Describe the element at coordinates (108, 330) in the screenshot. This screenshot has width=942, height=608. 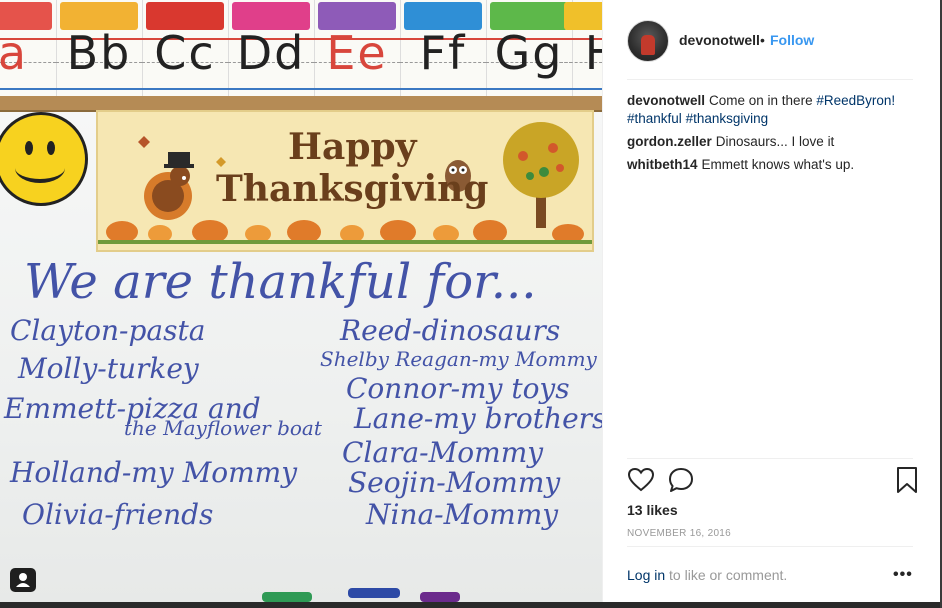
I see `list-item: Clayton-pasta` at that location.